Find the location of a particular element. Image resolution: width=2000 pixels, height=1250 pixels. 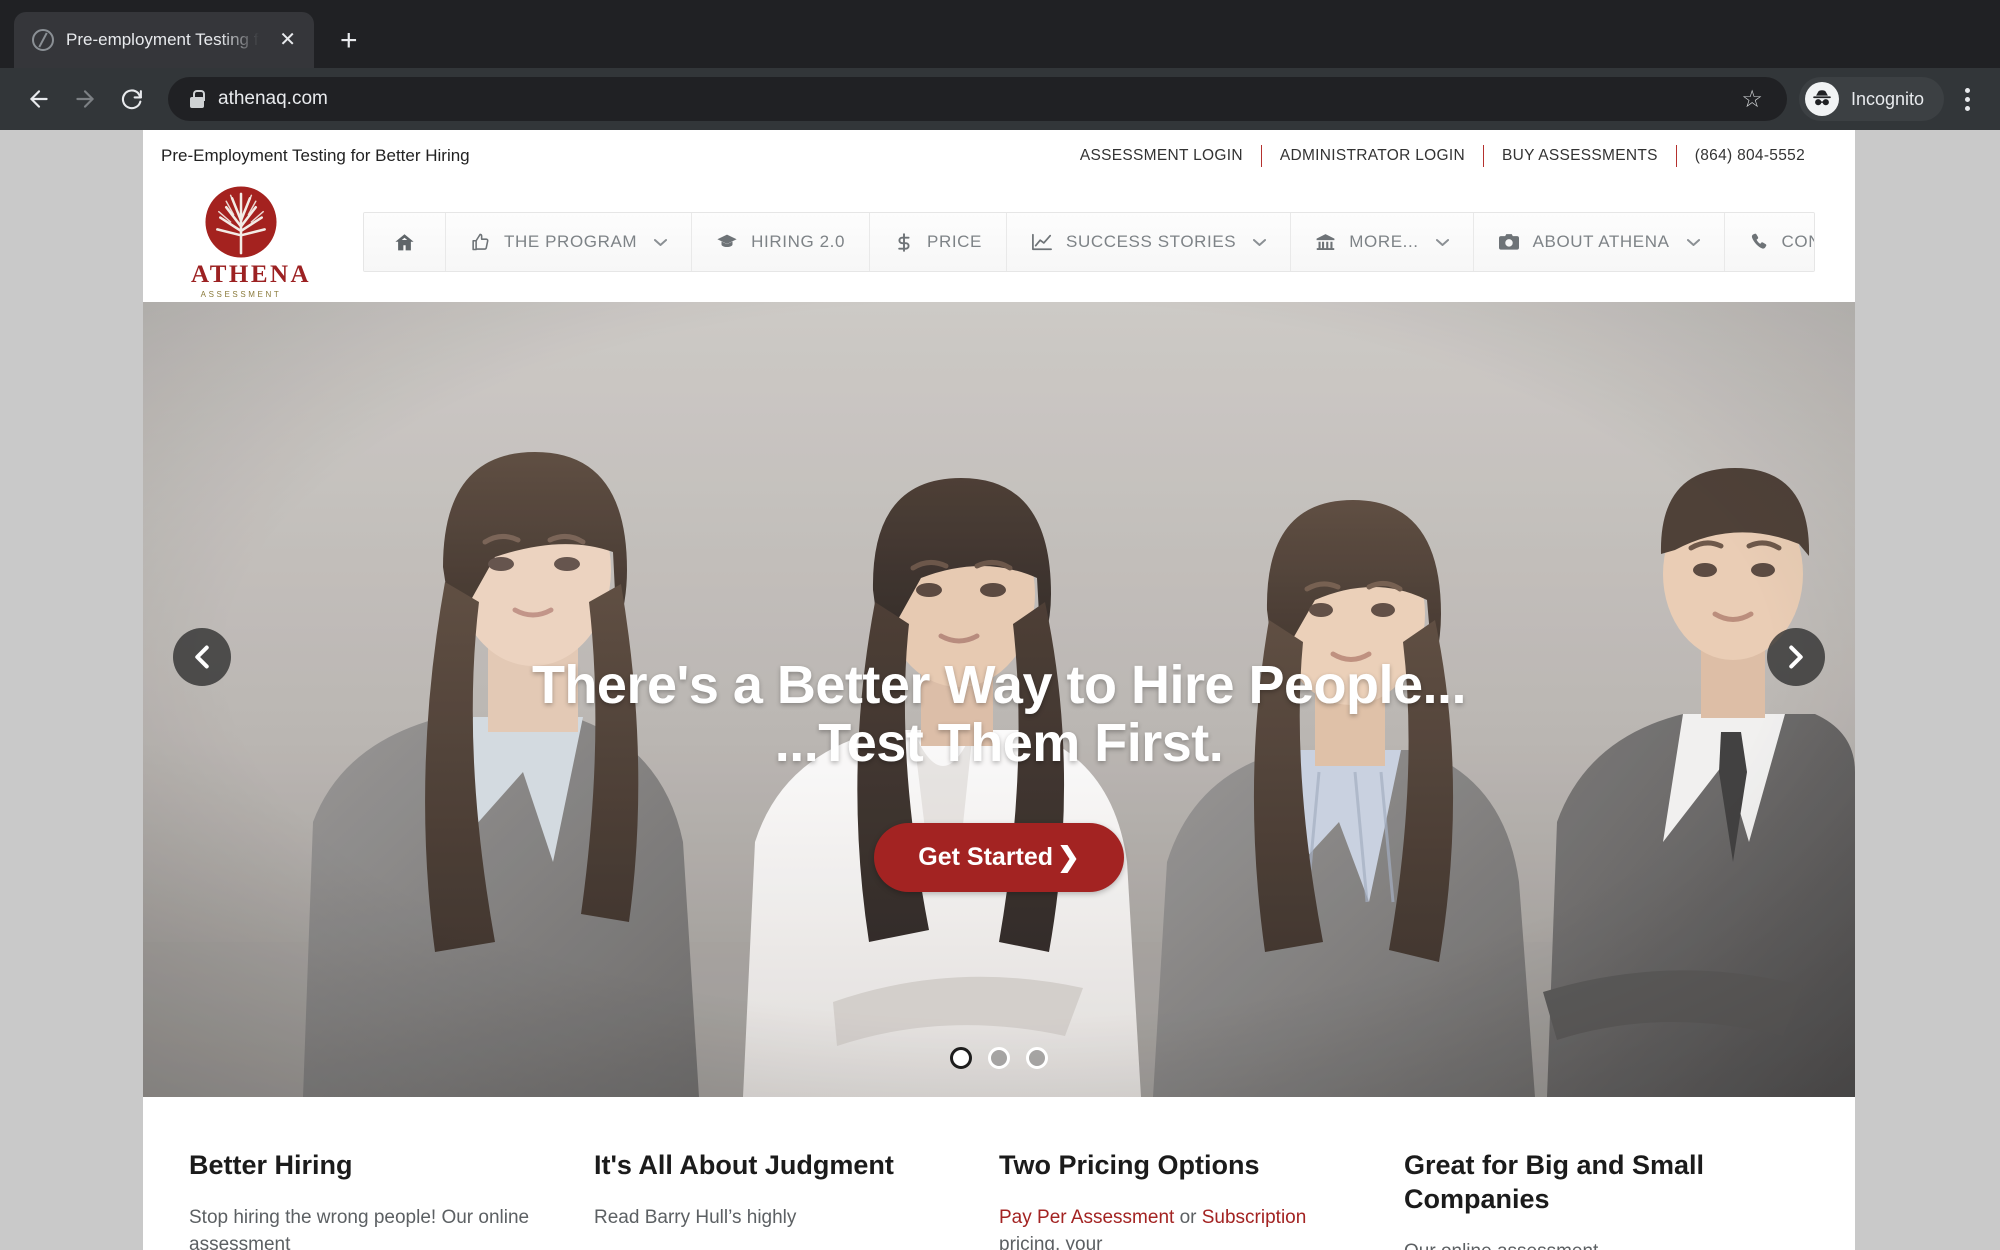

utility-link-assessment-login: ASSESSMENT LOGIN is located at coordinates (1162, 156).